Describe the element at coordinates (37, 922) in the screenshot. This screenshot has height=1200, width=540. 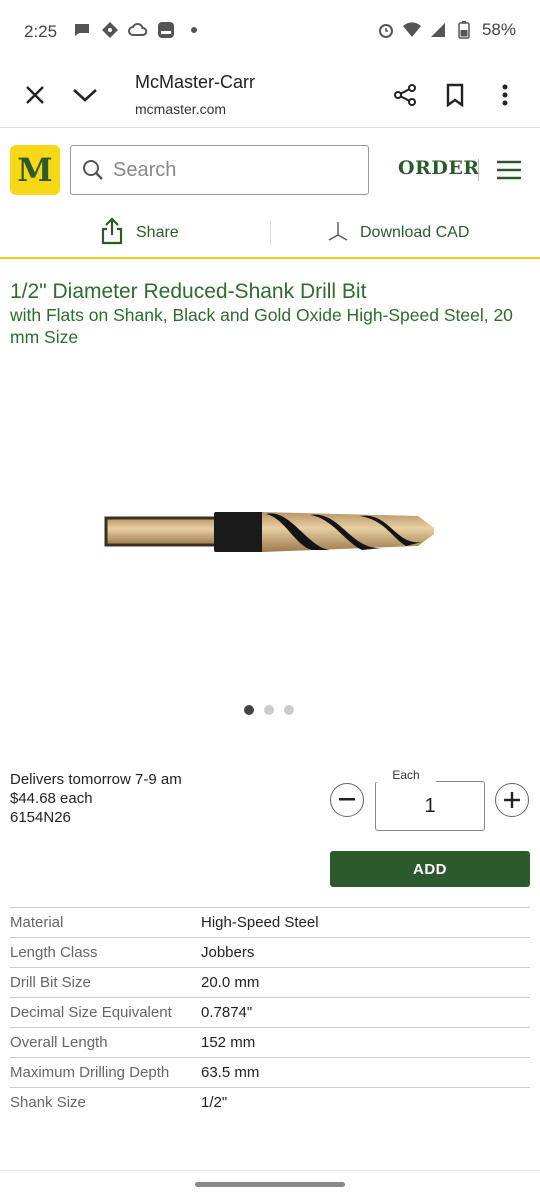
I see `spec-label: Material` at that location.